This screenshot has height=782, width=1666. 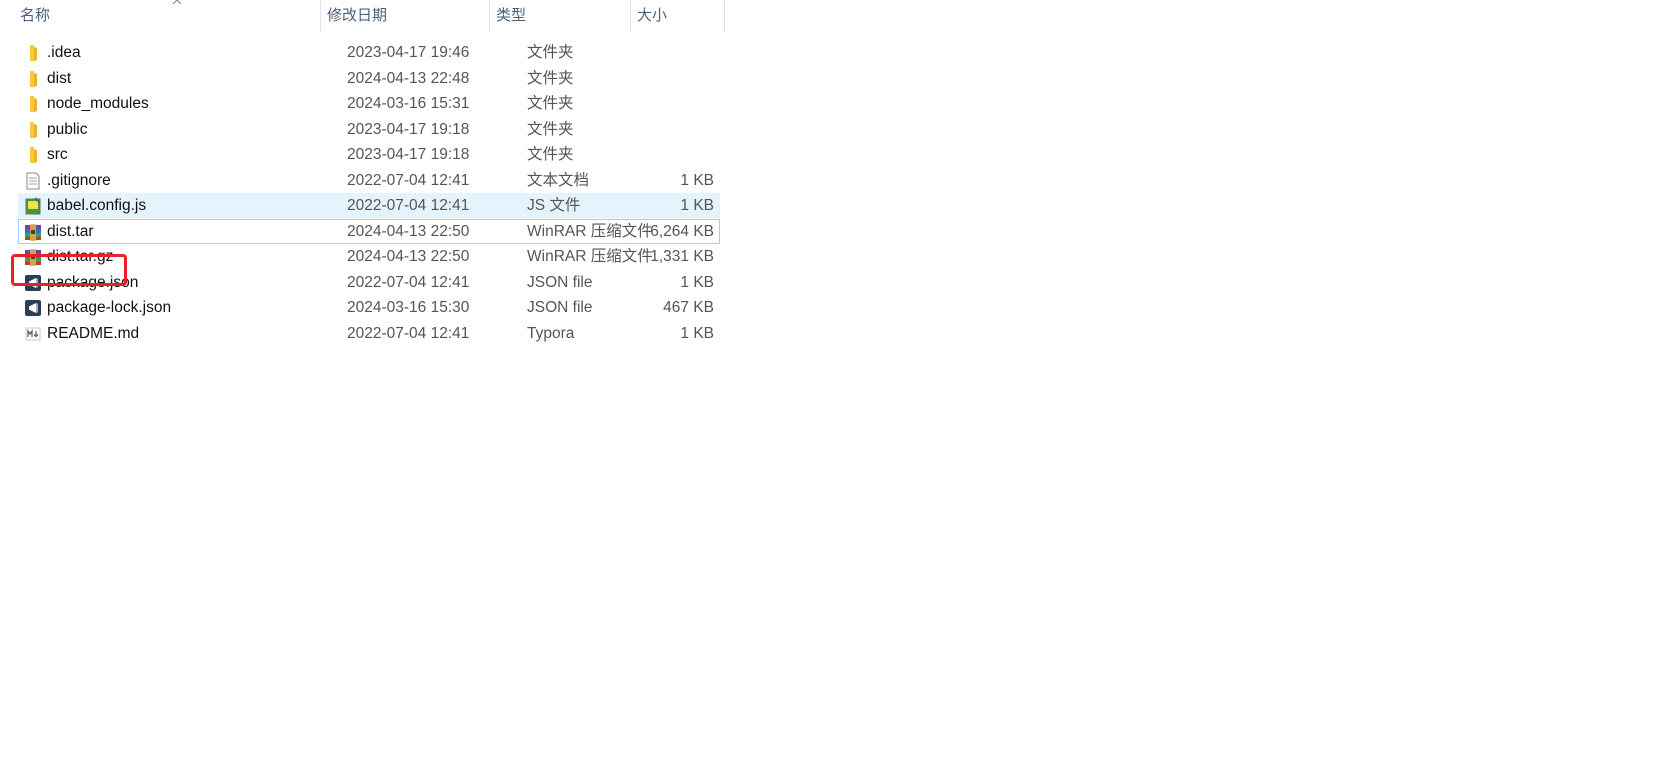 I want to click on markdown-file-icon, so click(x=33, y=333).